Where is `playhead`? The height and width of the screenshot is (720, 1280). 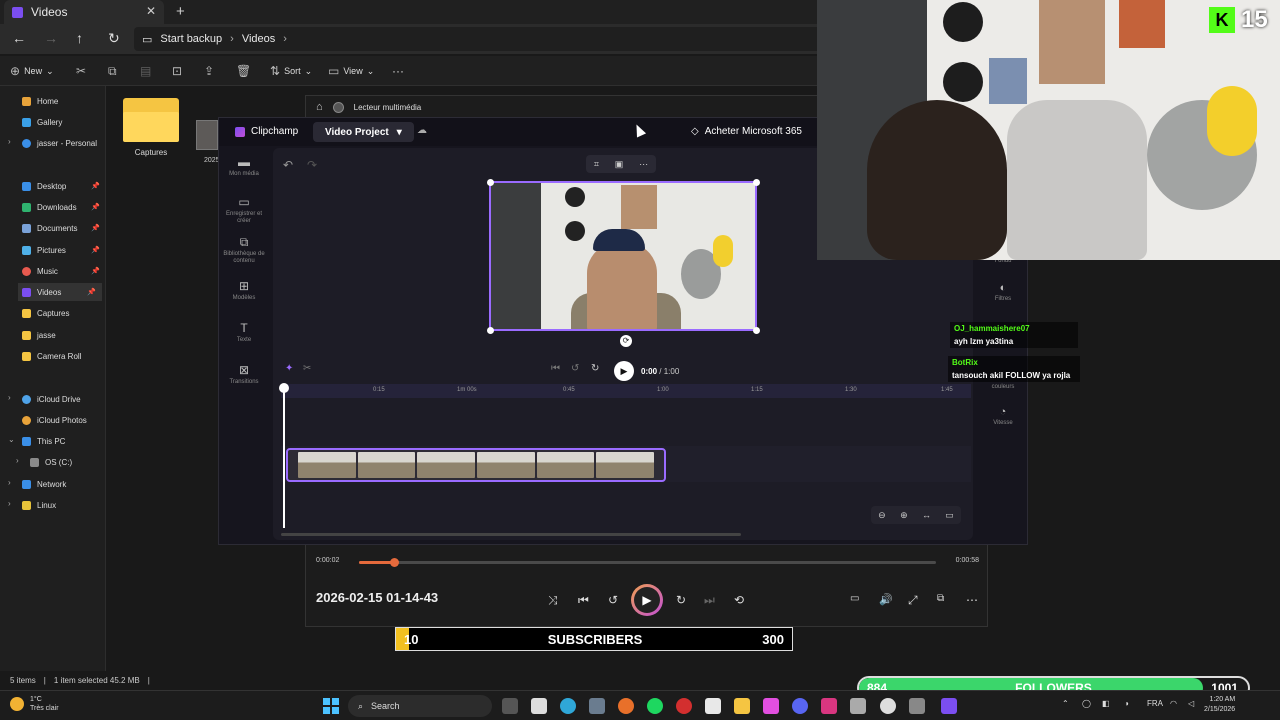 playhead is located at coordinates (284, 455).